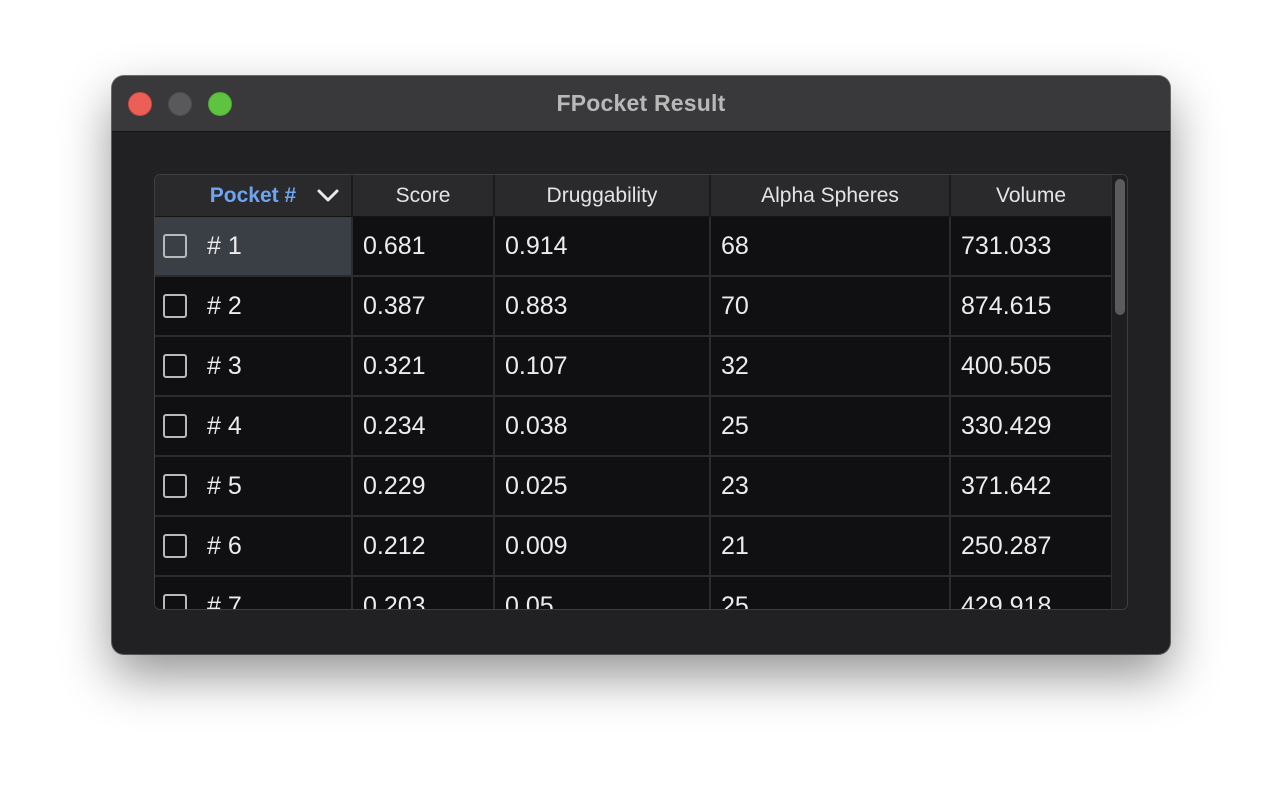 The height and width of the screenshot is (802, 1282). Describe the element at coordinates (831, 486) in the screenshot. I see `alpha-spheres-cell: 23` at that location.